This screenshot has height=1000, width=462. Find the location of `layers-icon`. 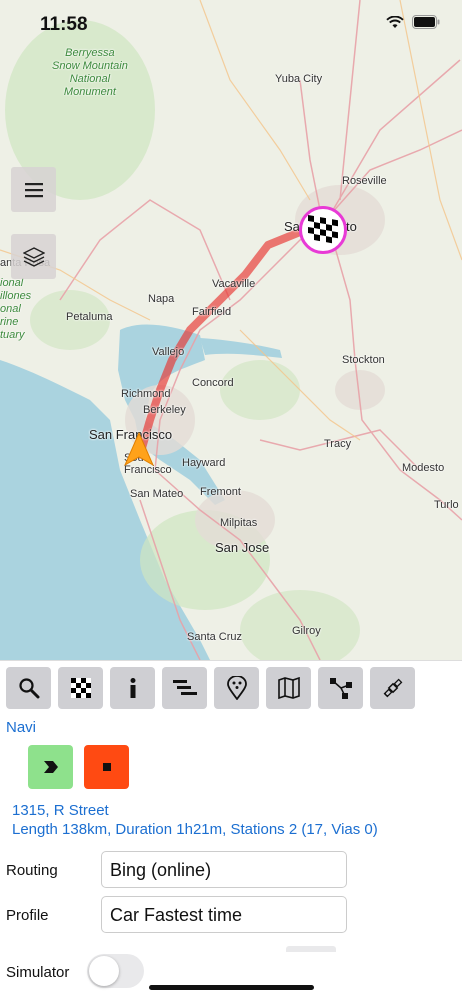

layers-icon is located at coordinates (33, 256).